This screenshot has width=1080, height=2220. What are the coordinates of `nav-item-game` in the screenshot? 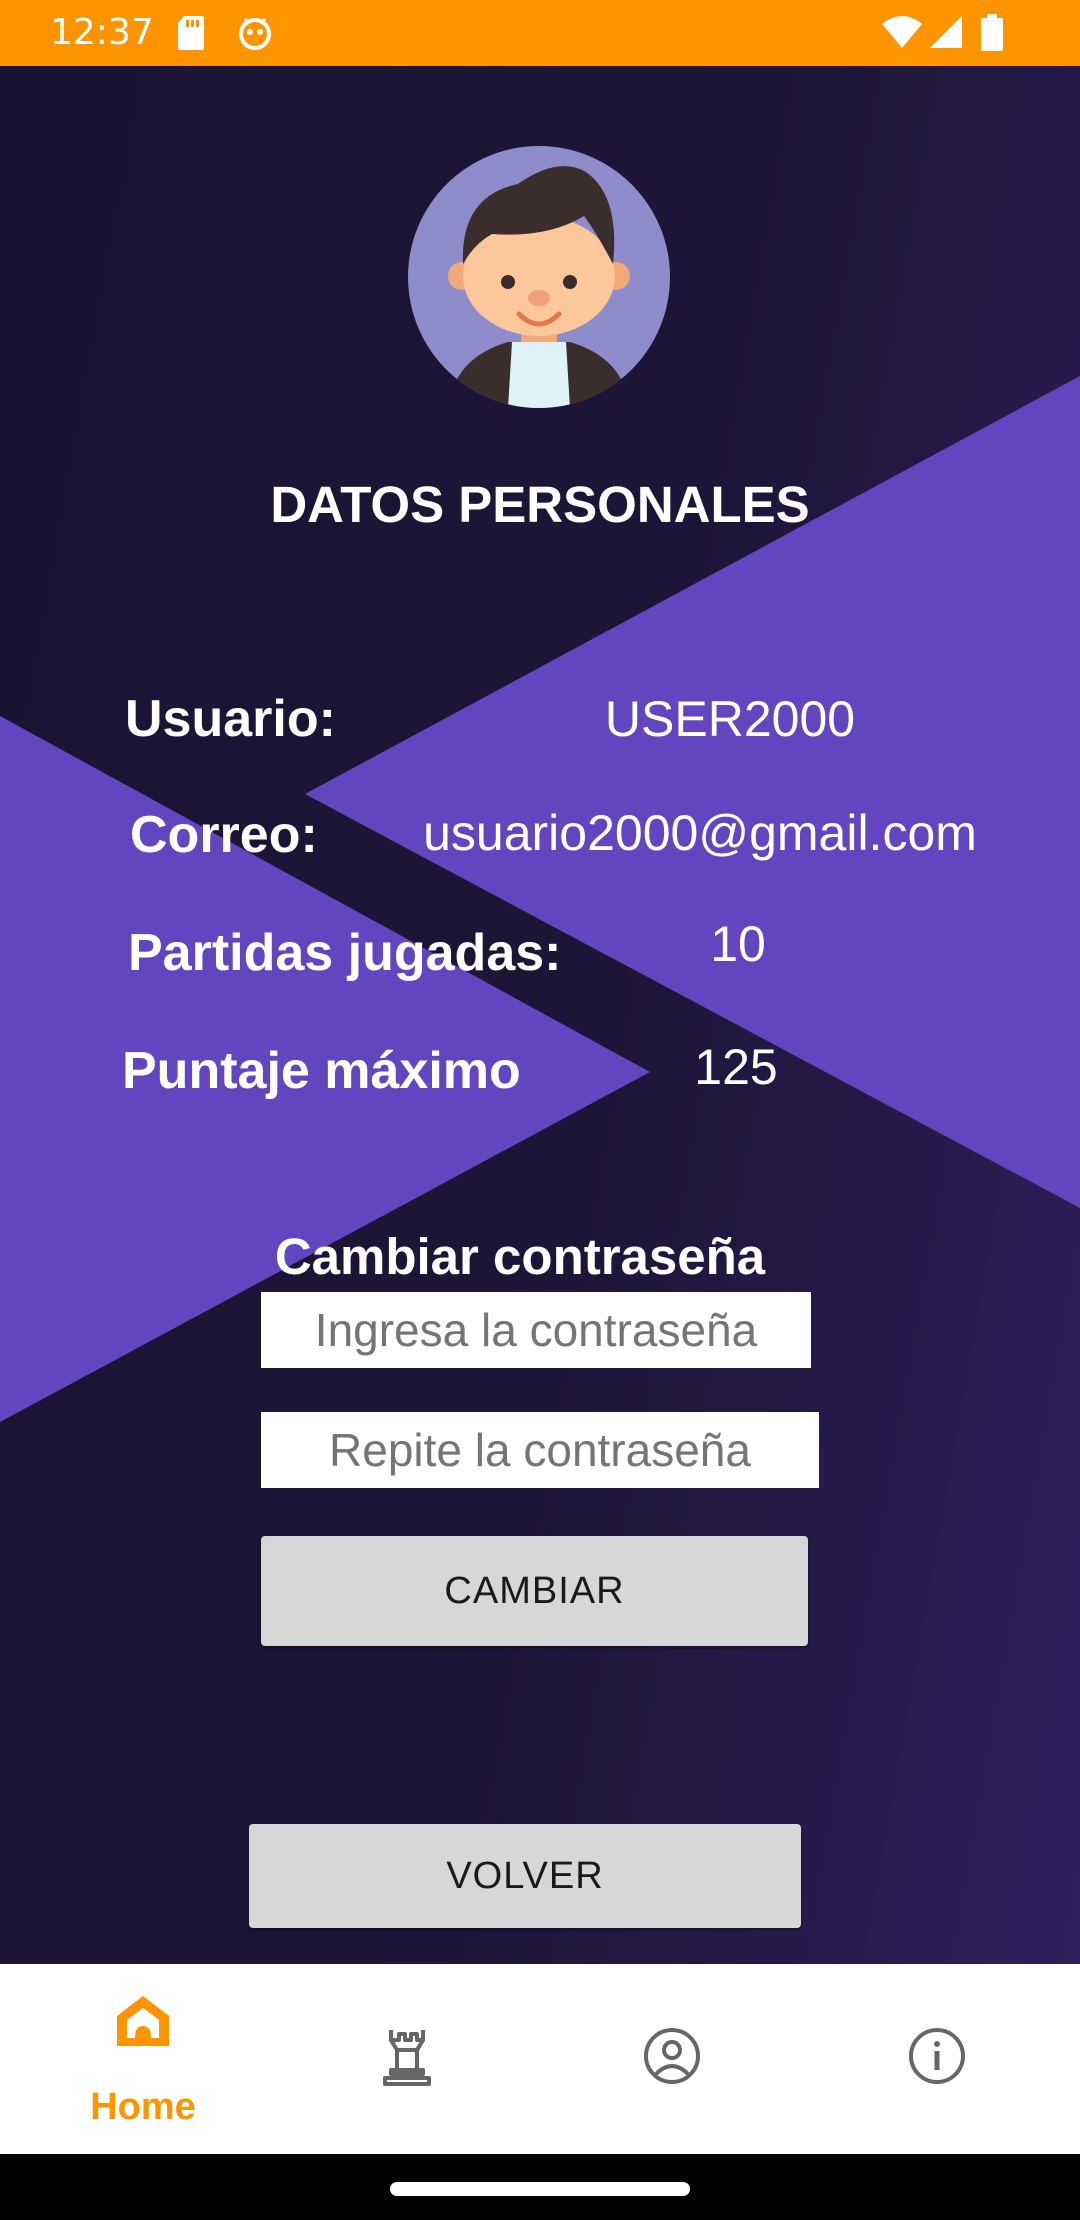 It's located at (407, 2059).